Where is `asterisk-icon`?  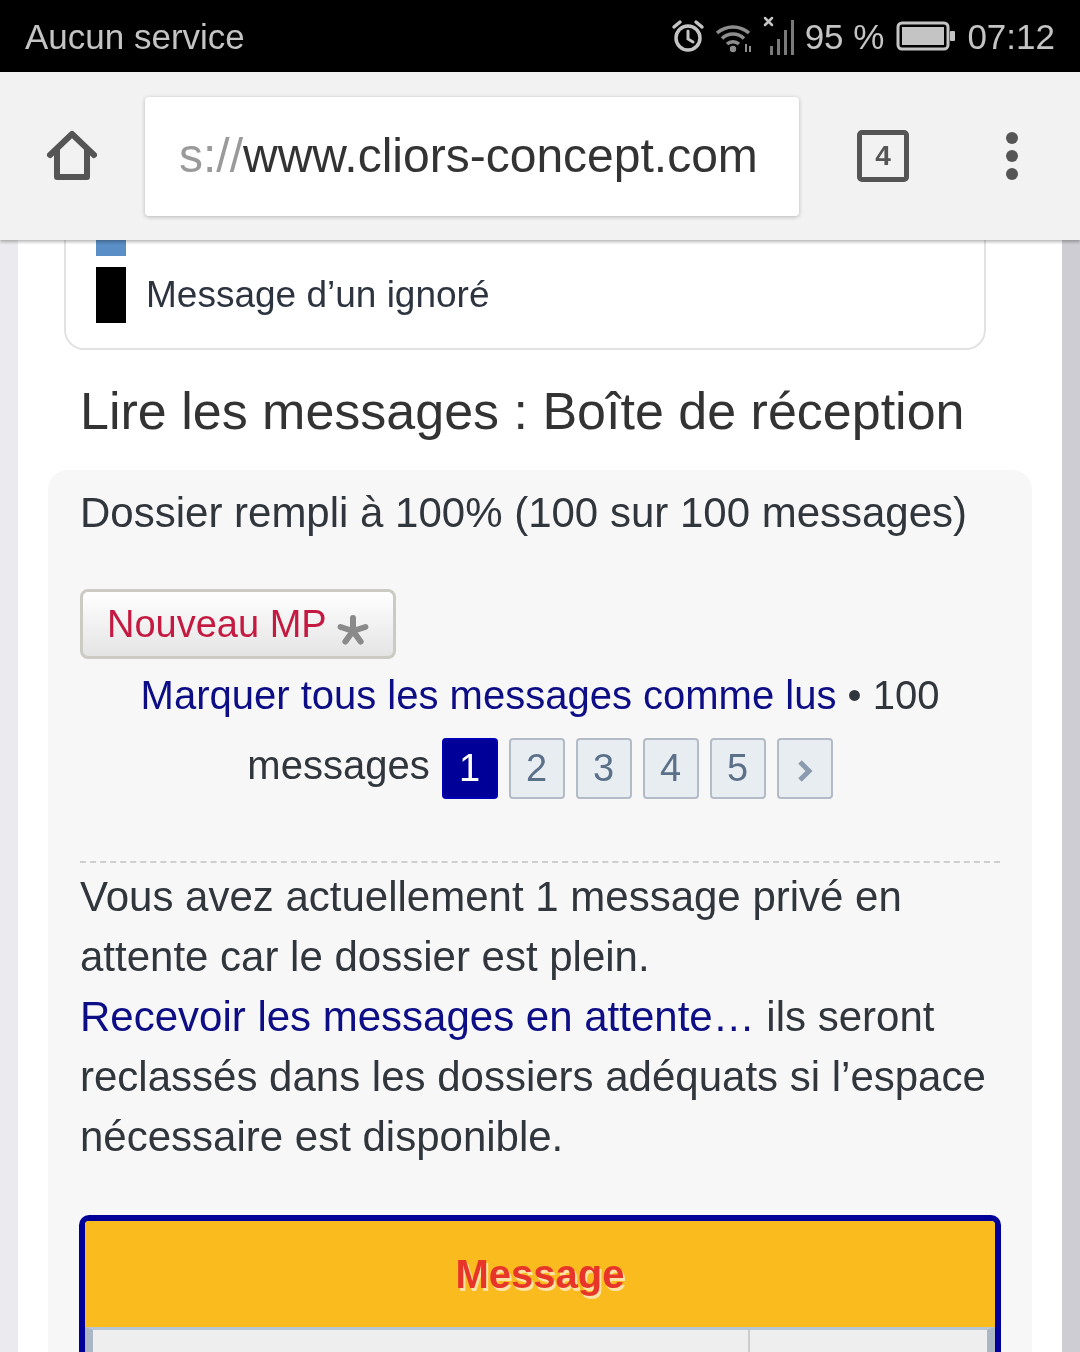
asterisk-icon is located at coordinates (352, 631).